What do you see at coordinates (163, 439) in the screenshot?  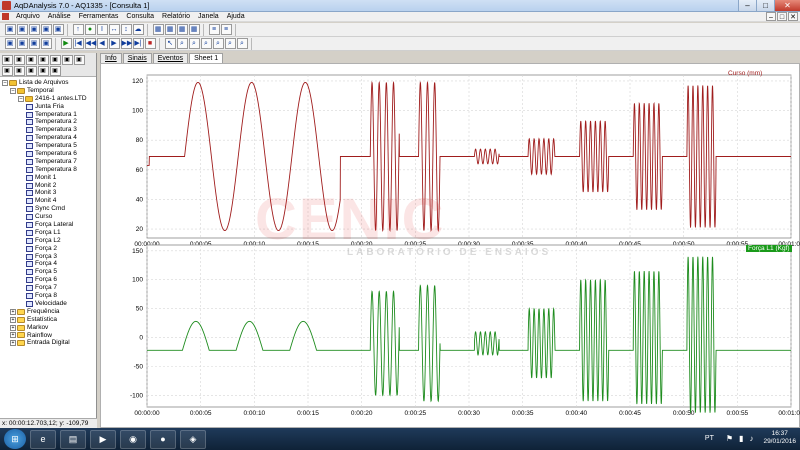 I see `app-task-icon: ●` at bounding box center [163, 439].